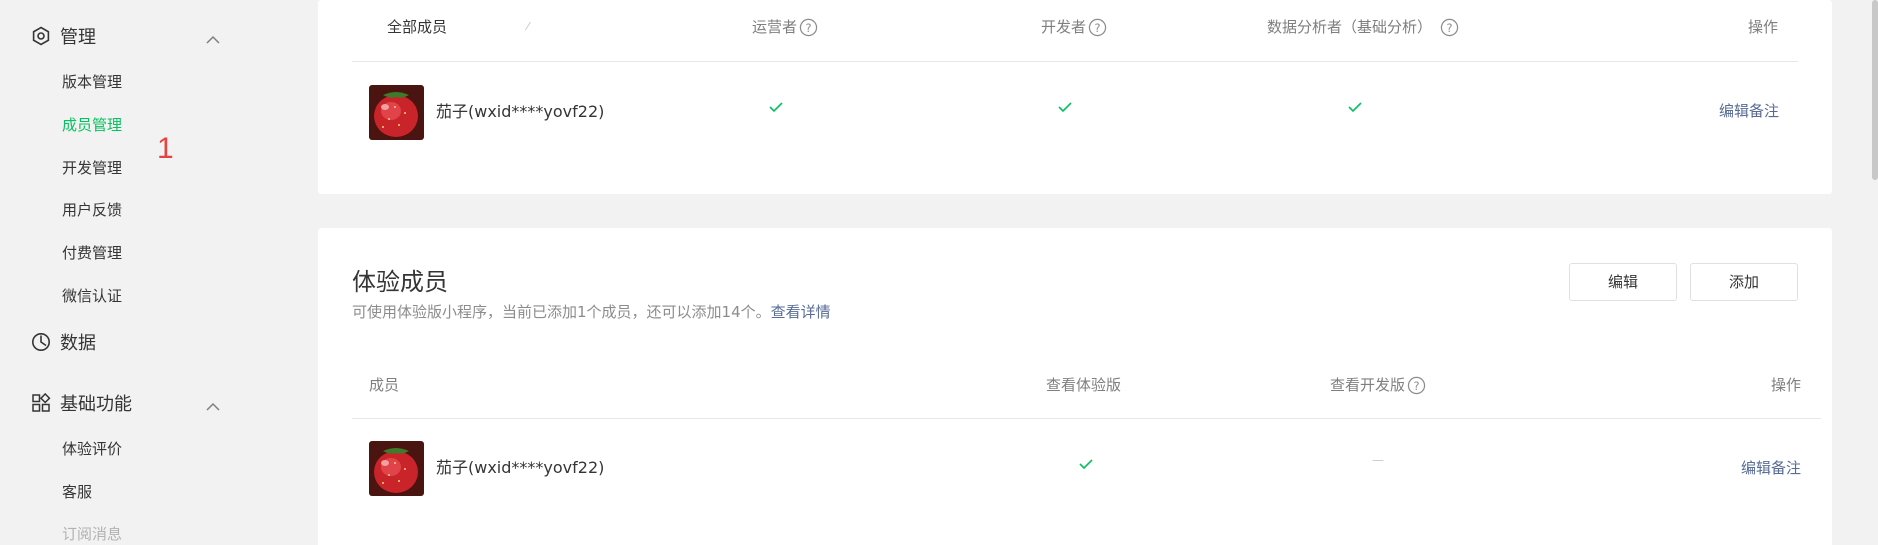 This screenshot has width=1878, height=545. I want to click on sidebar-item-version: 版本管理, so click(92, 82).